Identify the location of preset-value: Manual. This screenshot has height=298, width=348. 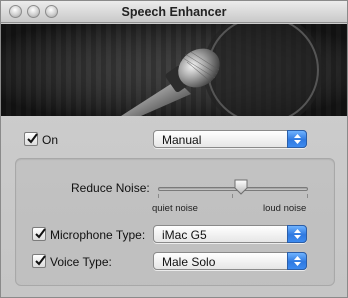
(182, 140).